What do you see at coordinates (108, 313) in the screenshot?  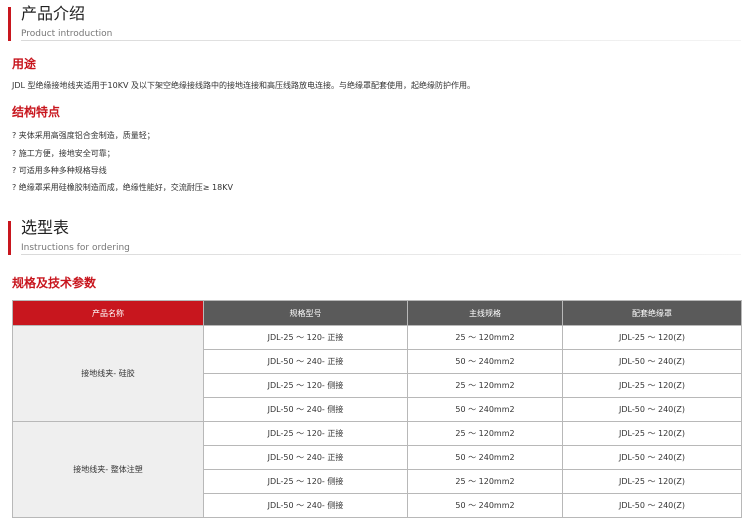 I see `column-header-product-name: 产品名称` at bounding box center [108, 313].